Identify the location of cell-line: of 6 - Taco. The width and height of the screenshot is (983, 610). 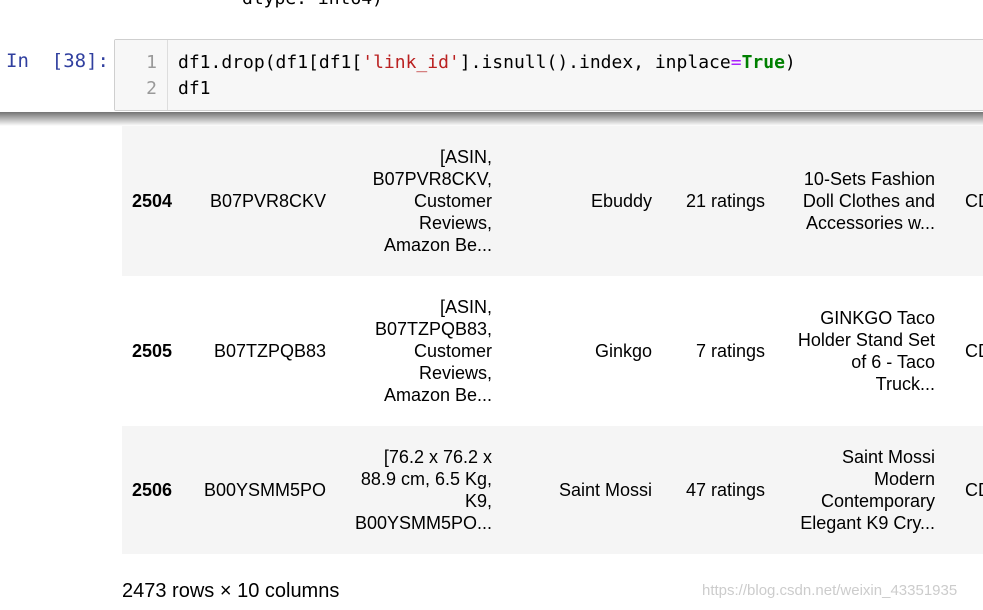
(893, 362).